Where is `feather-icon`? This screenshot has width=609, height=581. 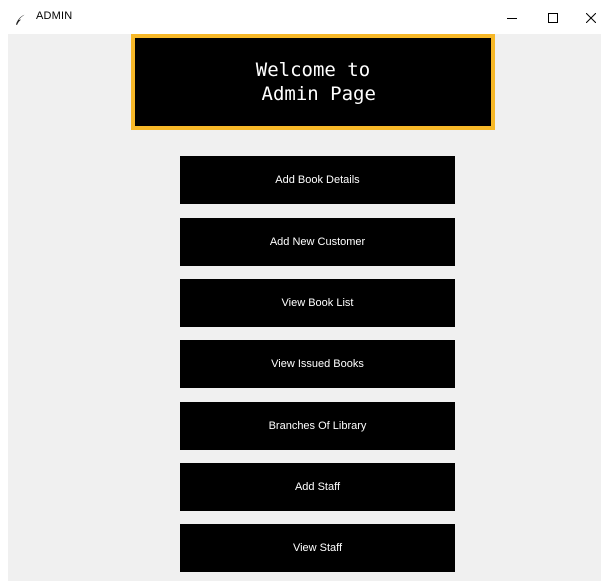 feather-icon is located at coordinates (20, 18).